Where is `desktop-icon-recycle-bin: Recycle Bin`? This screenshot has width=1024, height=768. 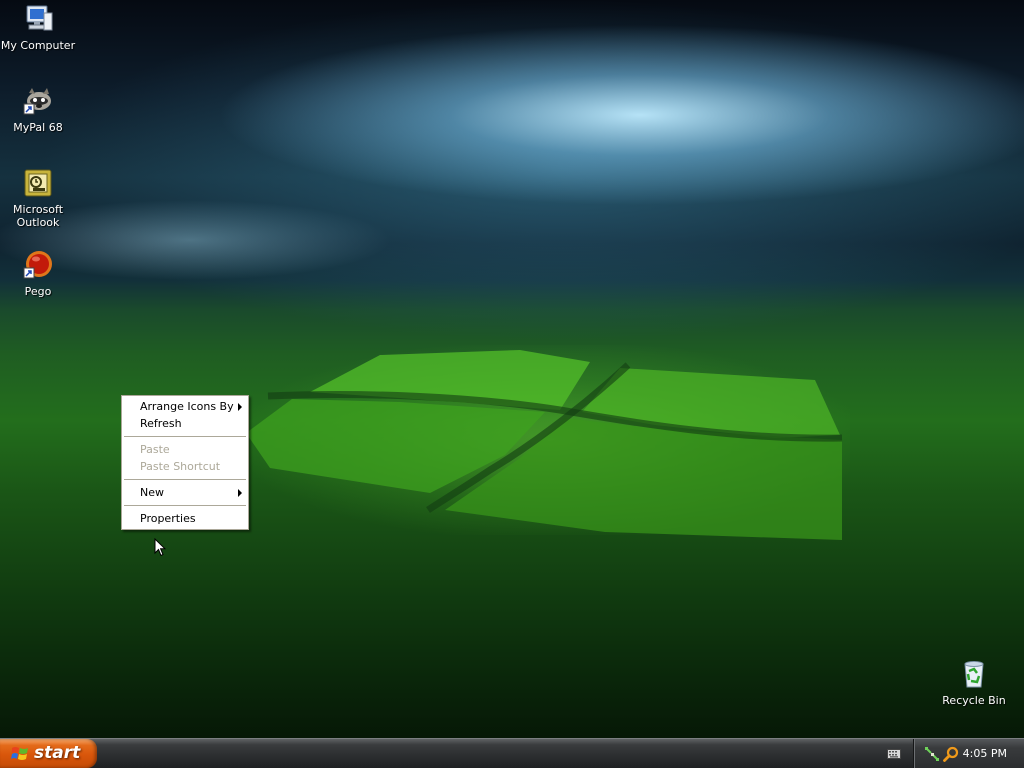
desktop-icon-recycle-bin: Recycle Bin is located at coordinates (974, 682).